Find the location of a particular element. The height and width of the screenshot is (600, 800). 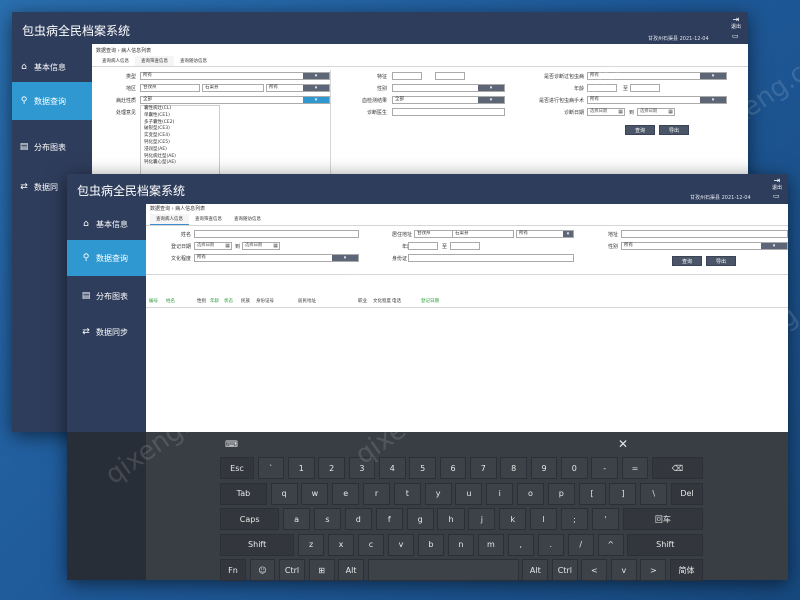

doctor-field is located at coordinates (448, 112).